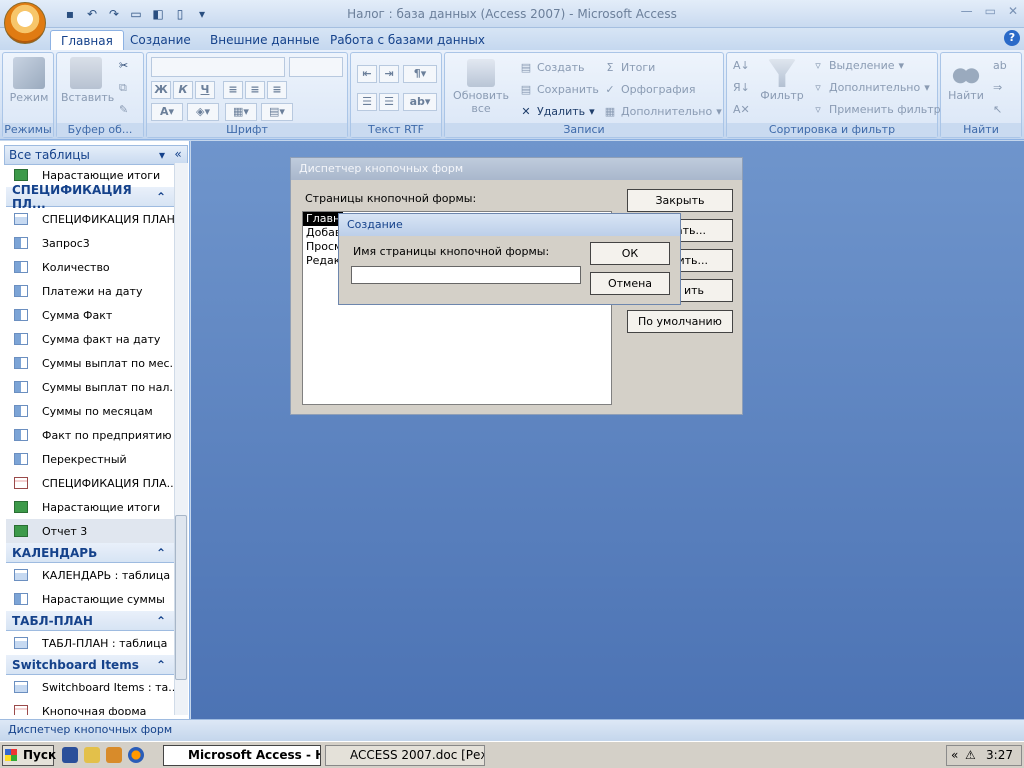 The width and height of the screenshot is (1024, 768). What do you see at coordinates (90, 553) in the screenshot?
I see `nav-group: КАЛЕНДАРЬ ⌃` at bounding box center [90, 553].